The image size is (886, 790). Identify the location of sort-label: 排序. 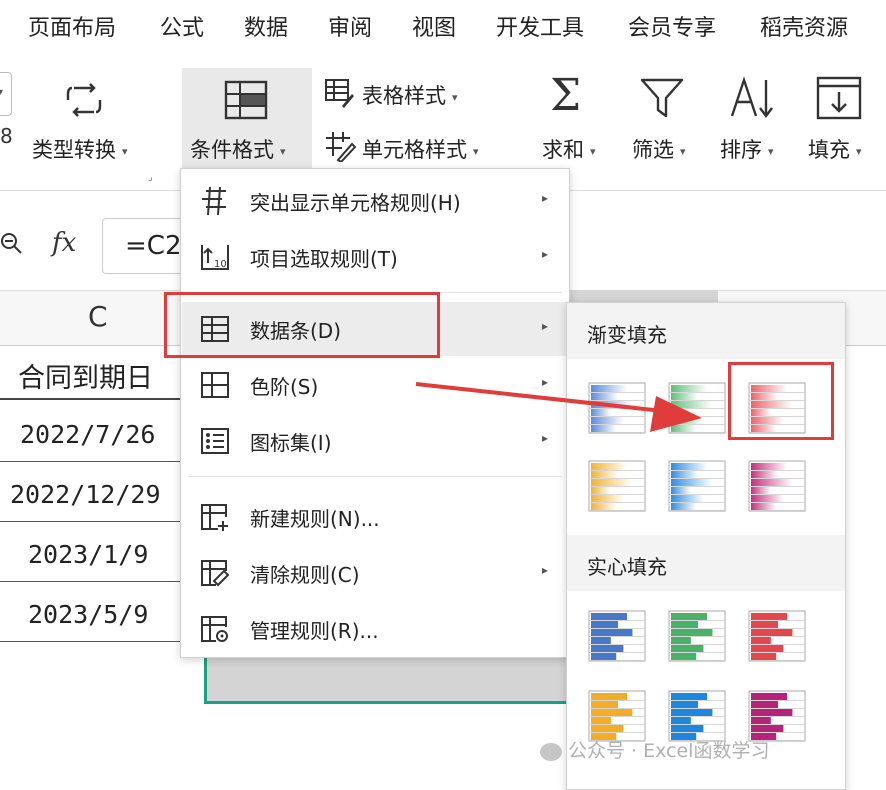
(741, 150).